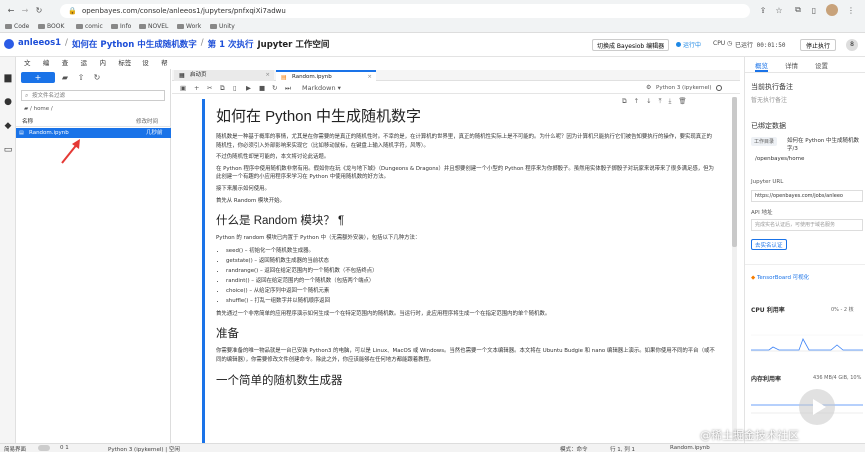  Describe the element at coordinates (8, 126) in the screenshot. I see `commands-icon: ◆` at that location.